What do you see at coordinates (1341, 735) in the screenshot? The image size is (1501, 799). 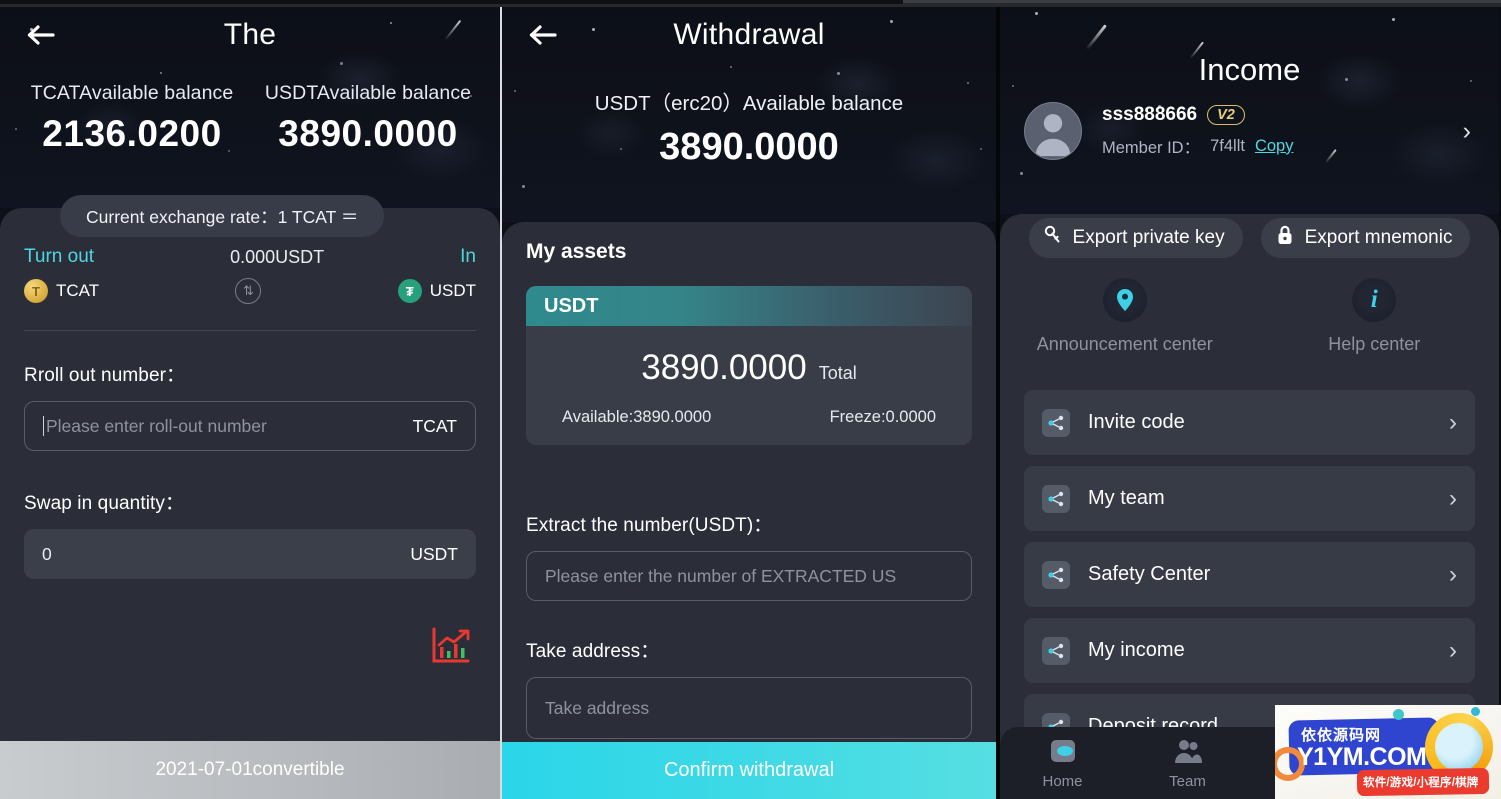 I see `watermark-cn-text: 依依源码网` at bounding box center [1341, 735].